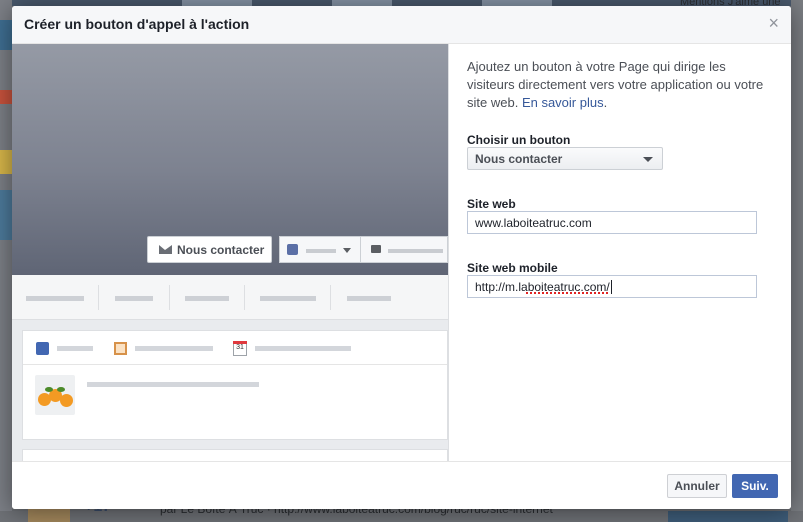 Image resolution: width=803 pixels, height=522 pixels. What do you see at coordinates (55, 395) in the screenshot?
I see `page-avatar` at bounding box center [55, 395].